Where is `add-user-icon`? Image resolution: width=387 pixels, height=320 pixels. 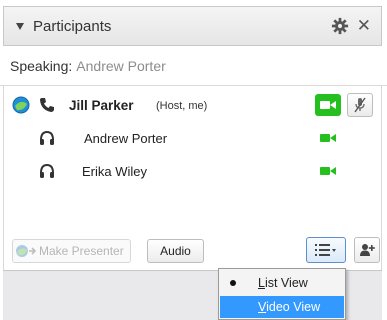 add-user-icon is located at coordinates (367, 250).